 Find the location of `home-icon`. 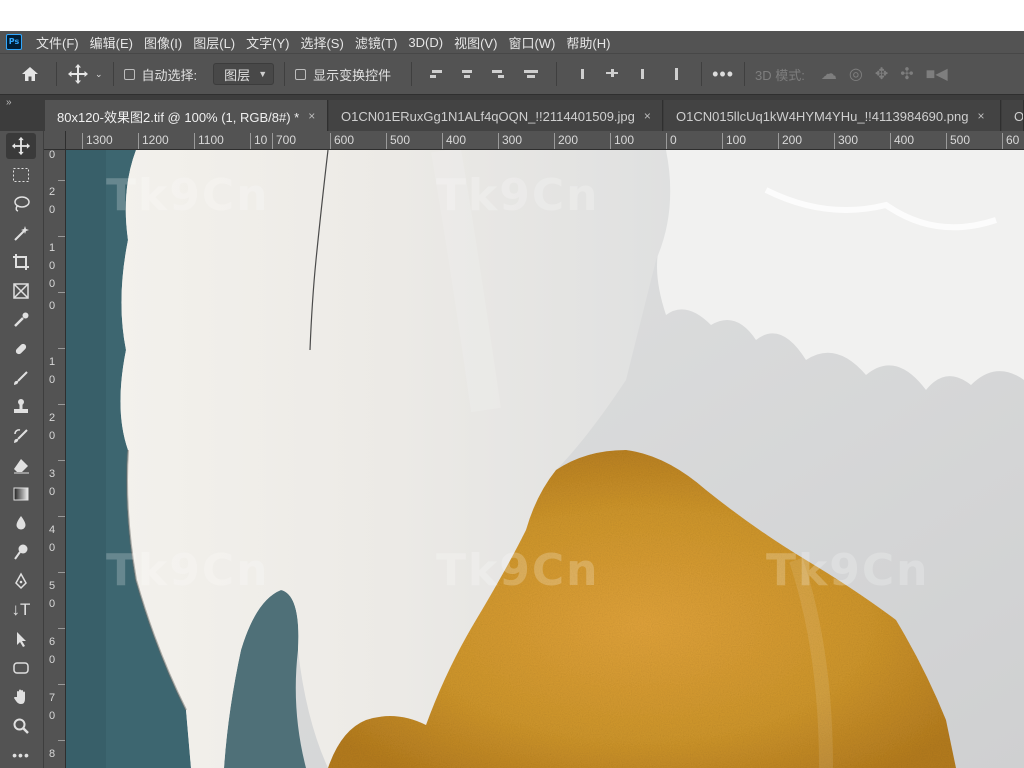

home-icon is located at coordinates (30, 74).